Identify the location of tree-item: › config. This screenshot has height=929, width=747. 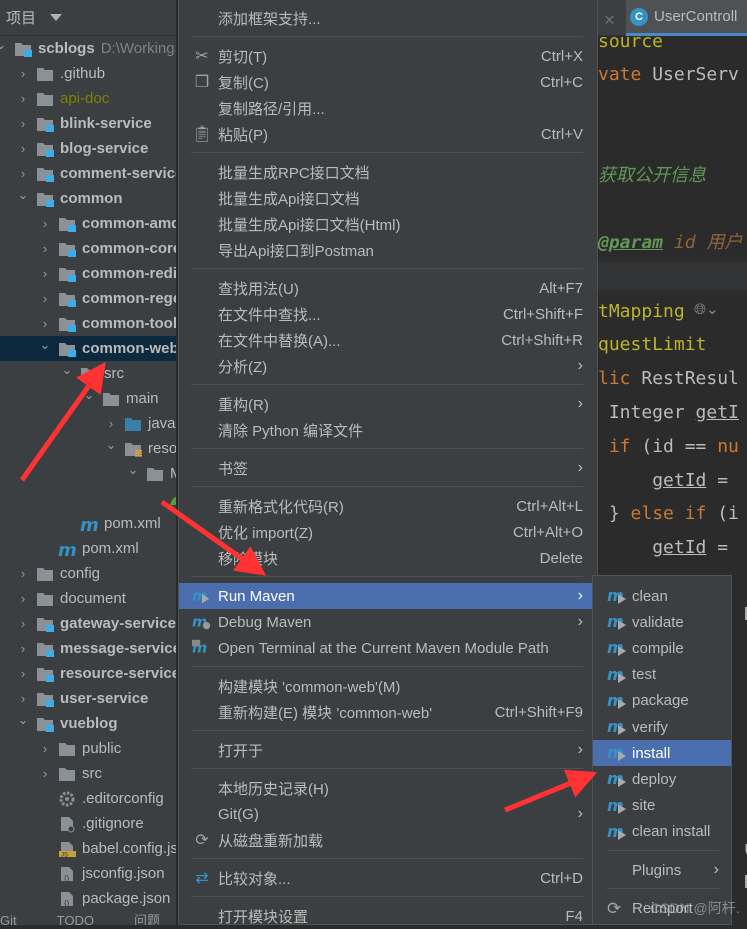
(88, 573).